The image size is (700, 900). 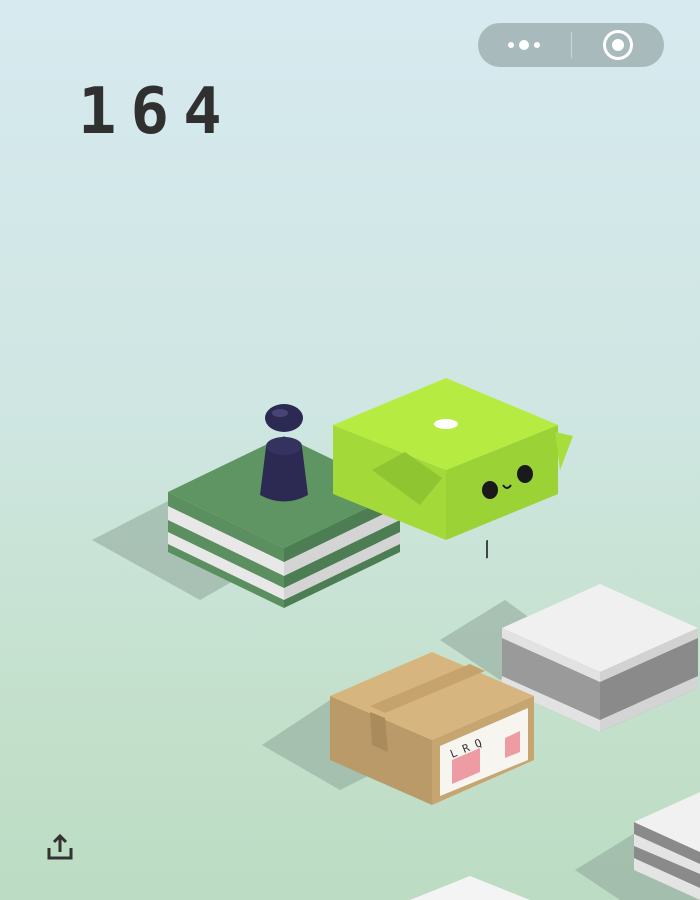 I want to click on share-upload-icon, so click(x=60, y=846).